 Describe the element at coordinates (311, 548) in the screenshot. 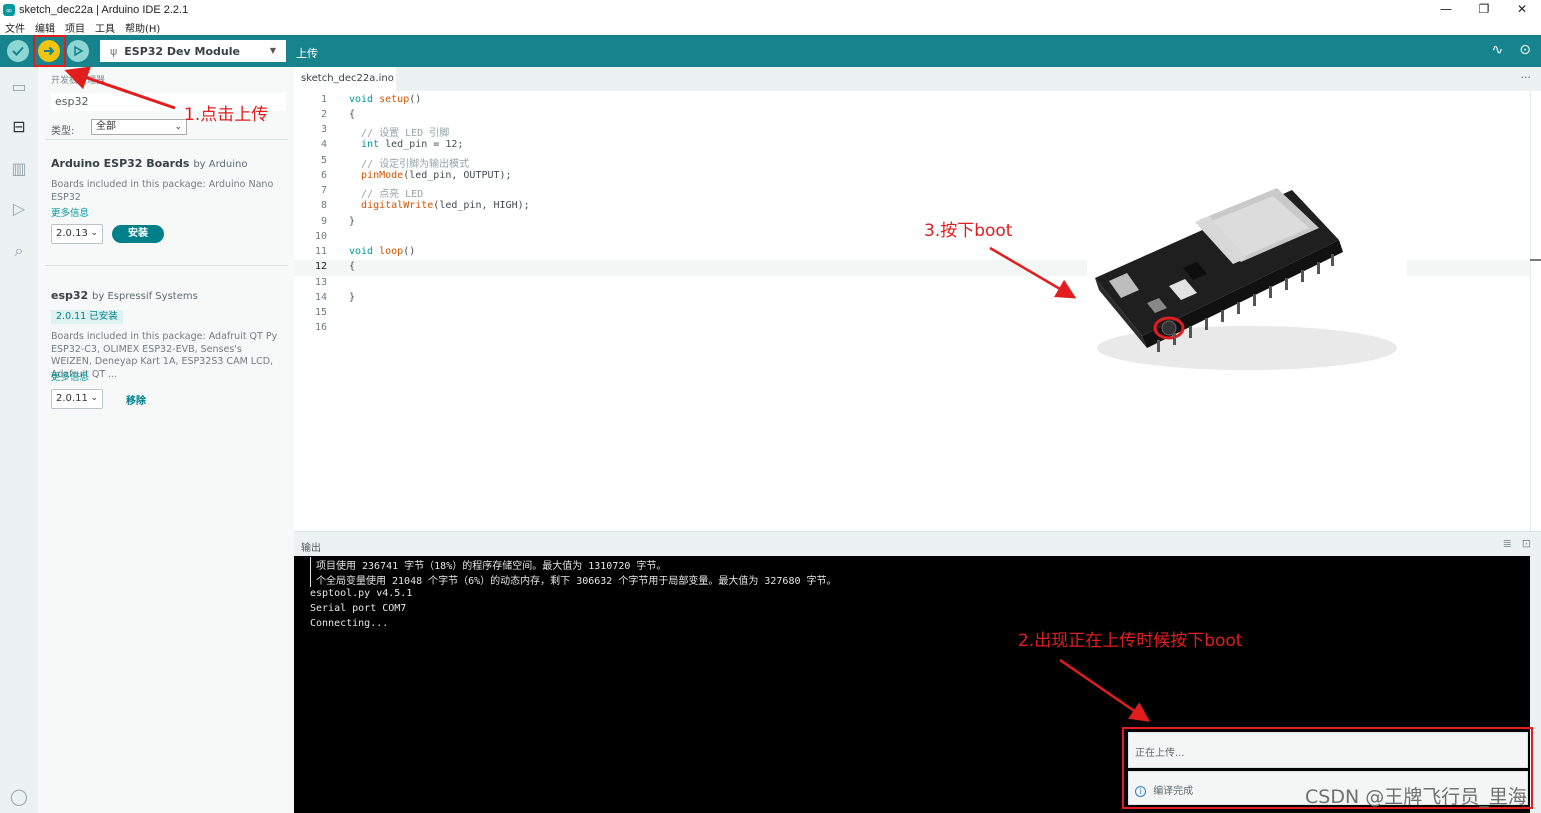

I see `output-title: 输出` at that location.